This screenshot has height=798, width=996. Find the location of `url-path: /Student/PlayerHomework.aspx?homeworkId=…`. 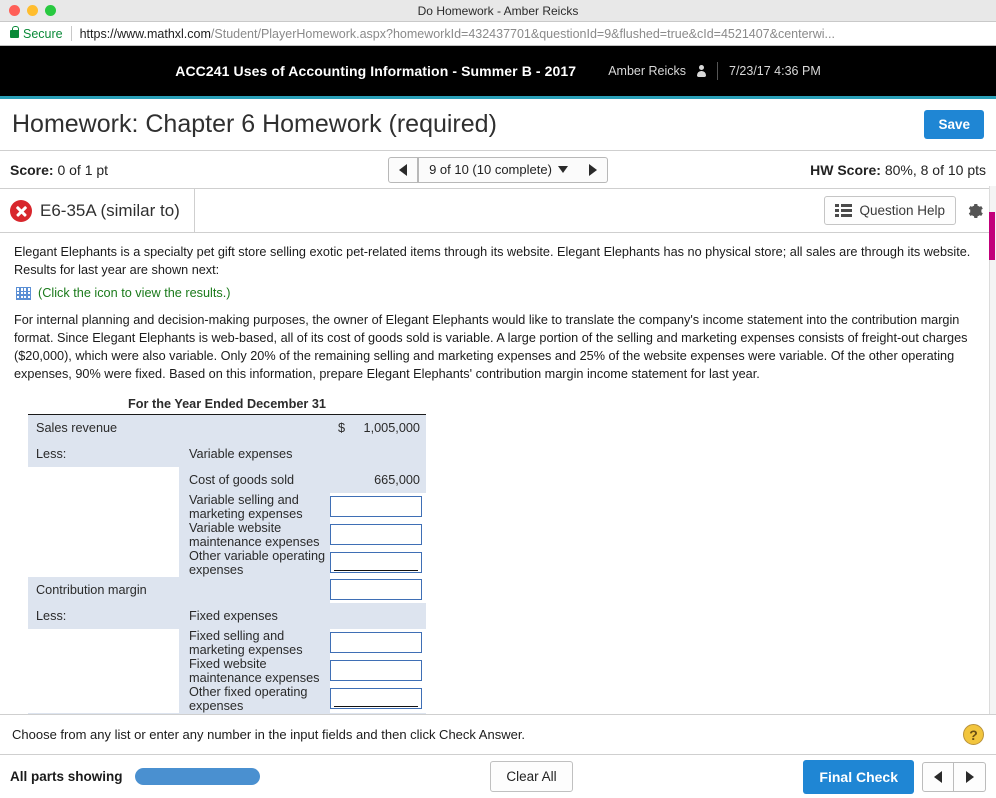

url-path: /Student/PlayerHomework.aspx?homeworkId=… is located at coordinates (522, 33).